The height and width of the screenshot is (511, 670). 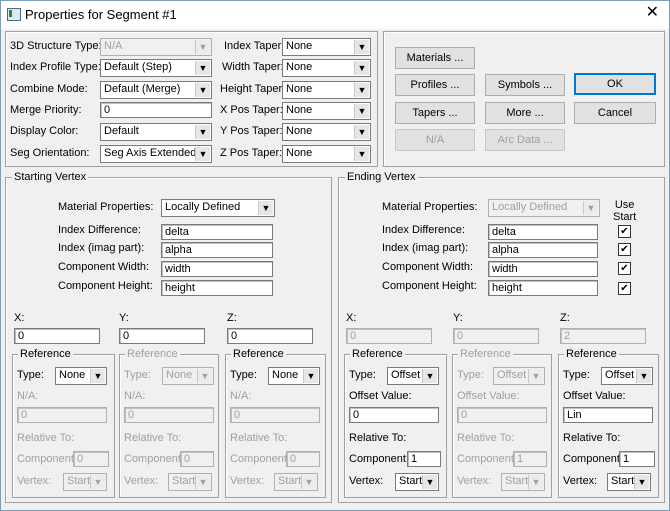 What do you see at coordinates (603, 336) in the screenshot?
I see `z-input: 2` at bounding box center [603, 336].